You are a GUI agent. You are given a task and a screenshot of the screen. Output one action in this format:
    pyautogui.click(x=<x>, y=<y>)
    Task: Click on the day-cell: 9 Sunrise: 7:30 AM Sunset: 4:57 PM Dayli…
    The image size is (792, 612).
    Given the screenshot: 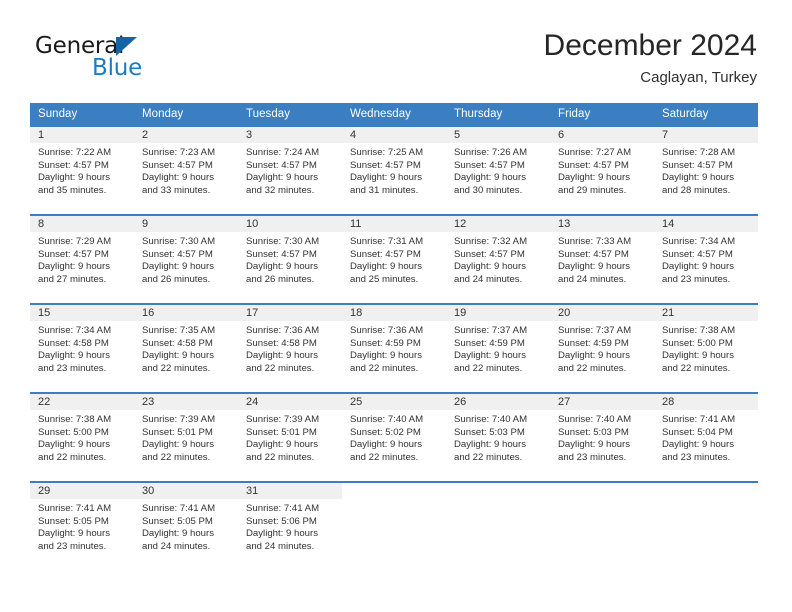 What is the action you would take?
    pyautogui.click(x=186, y=259)
    